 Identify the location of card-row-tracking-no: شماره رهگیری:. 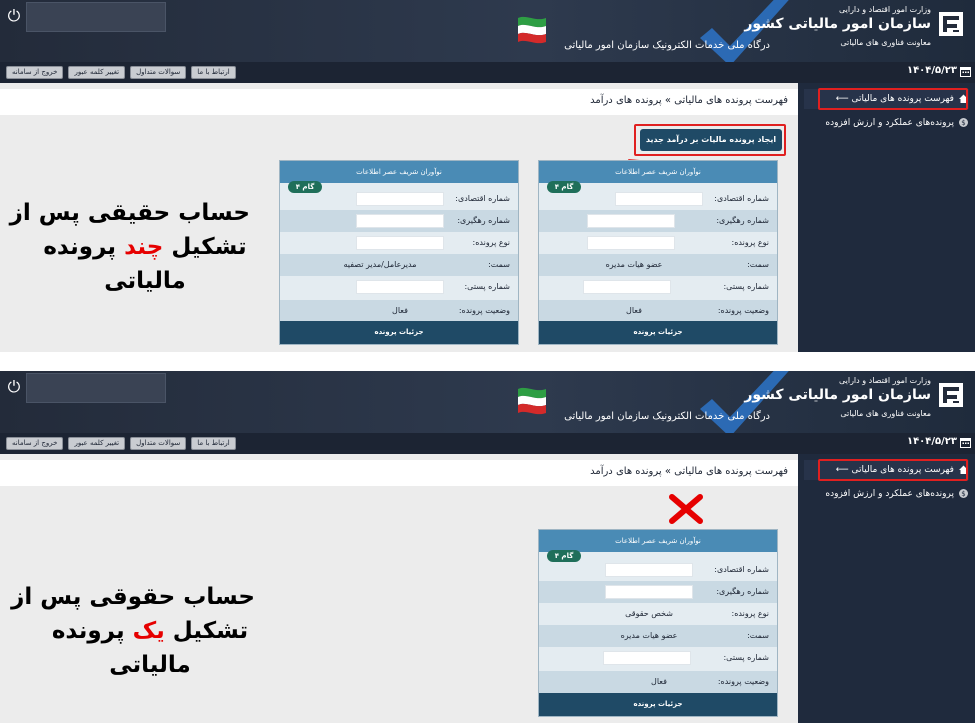
(658, 592).